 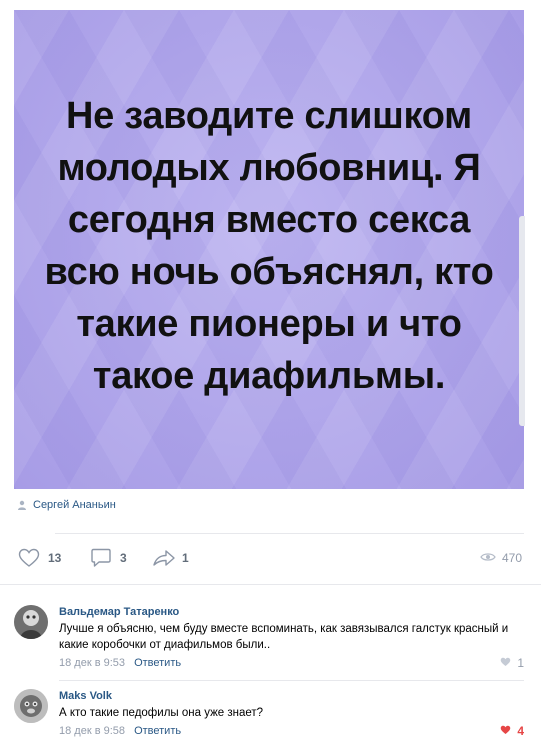 What do you see at coordinates (92, 731) in the screenshot?
I see `comment-time: 18 дек в 9:58` at bounding box center [92, 731].